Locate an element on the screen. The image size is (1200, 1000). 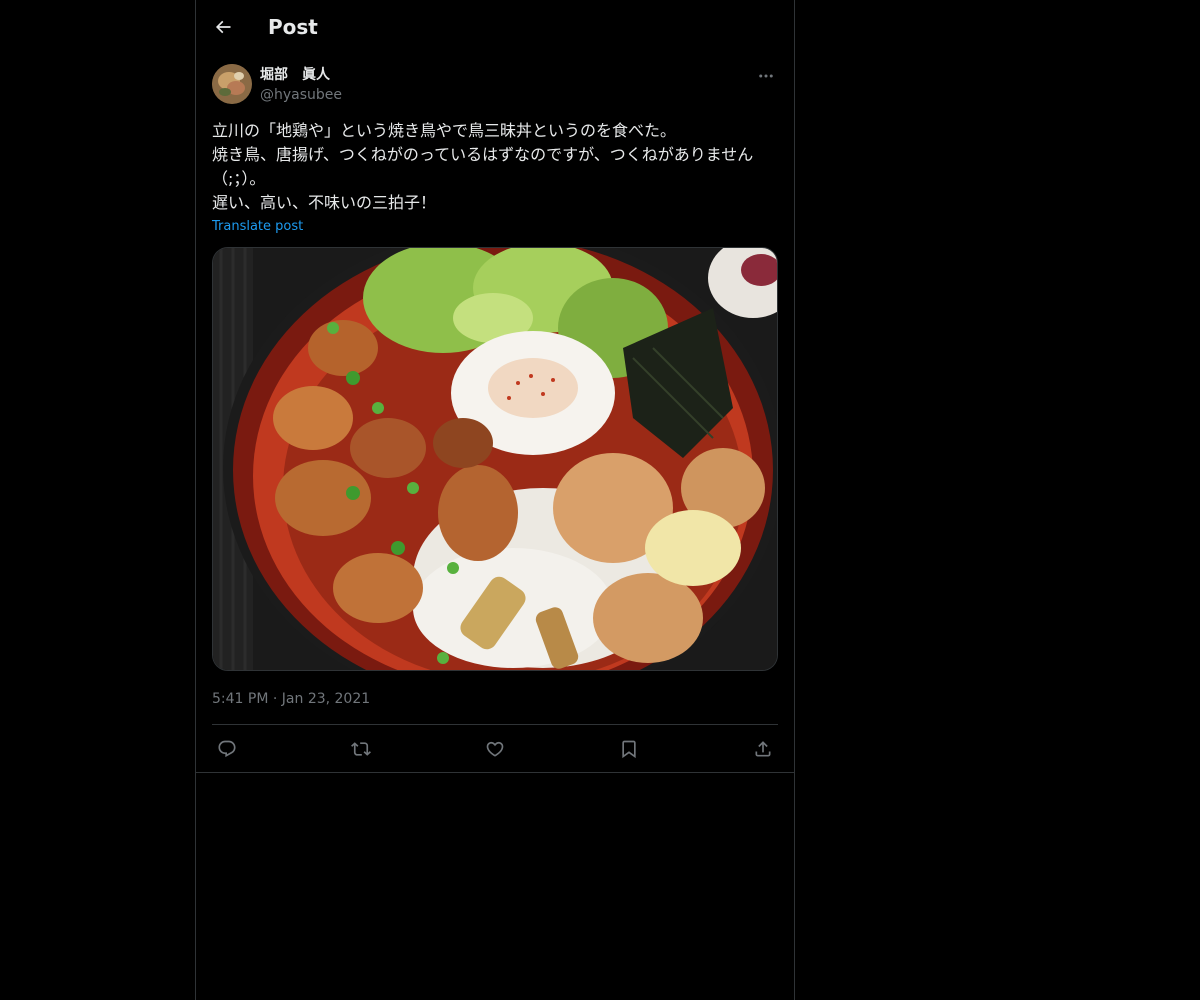
share-icon is located at coordinates (763, 749).